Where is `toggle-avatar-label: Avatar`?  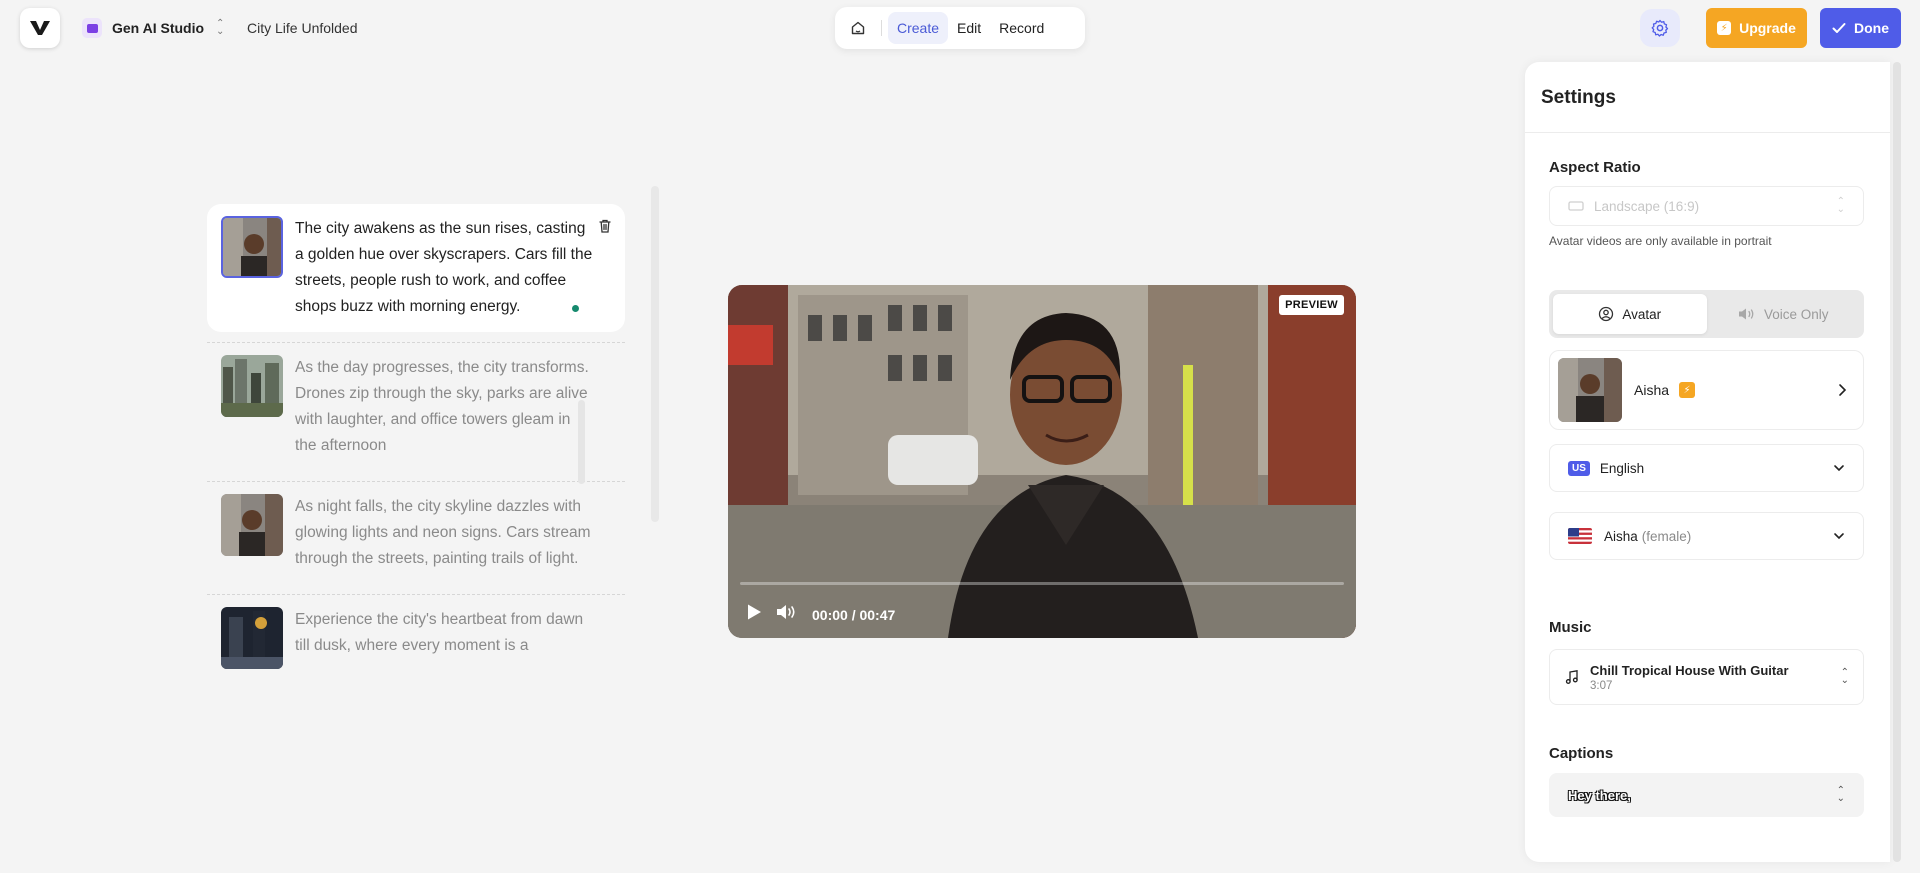
toggle-avatar-label: Avatar is located at coordinates (1642, 314).